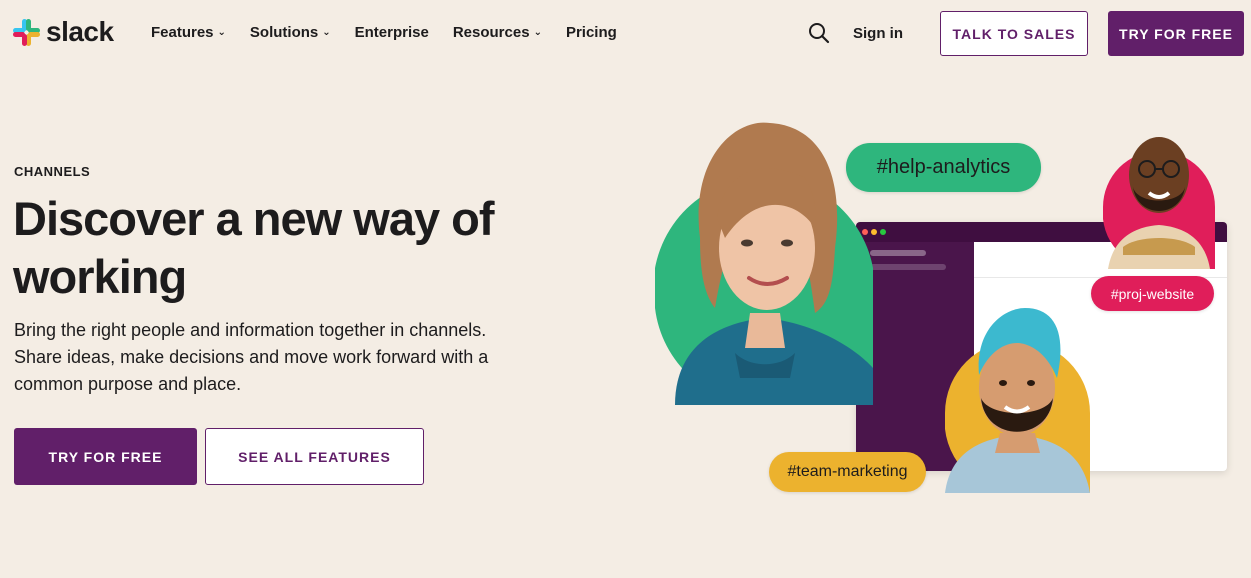 This screenshot has height=578, width=1251. What do you see at coordinates (182, 32) in the screenshot?
I see `nav-features-label: Features` at bounding box center [182, 32].